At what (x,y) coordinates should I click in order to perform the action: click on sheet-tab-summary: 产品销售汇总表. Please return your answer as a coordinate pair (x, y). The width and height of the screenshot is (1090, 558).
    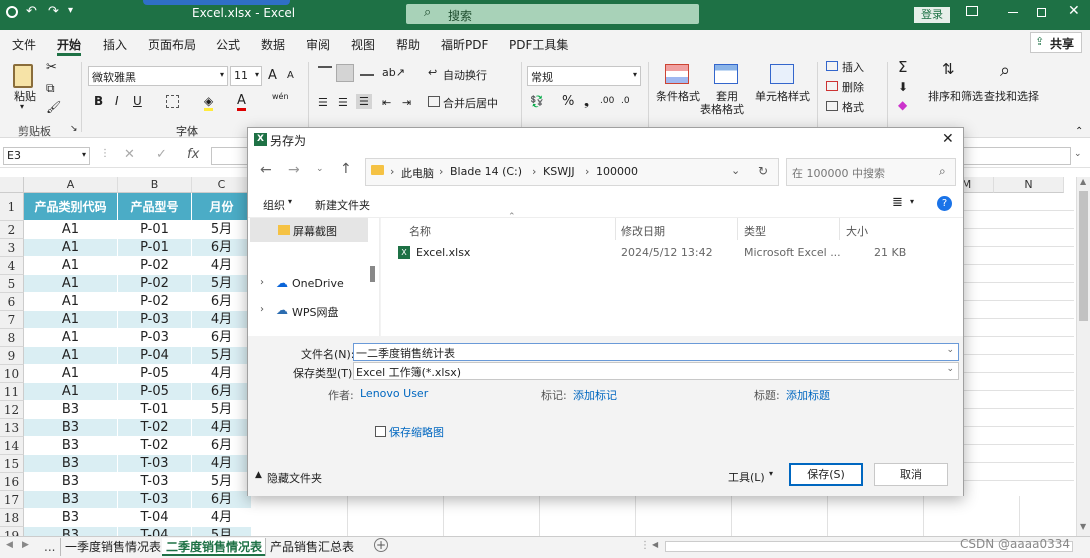
    Looking at the image, I should click on (311, 547).